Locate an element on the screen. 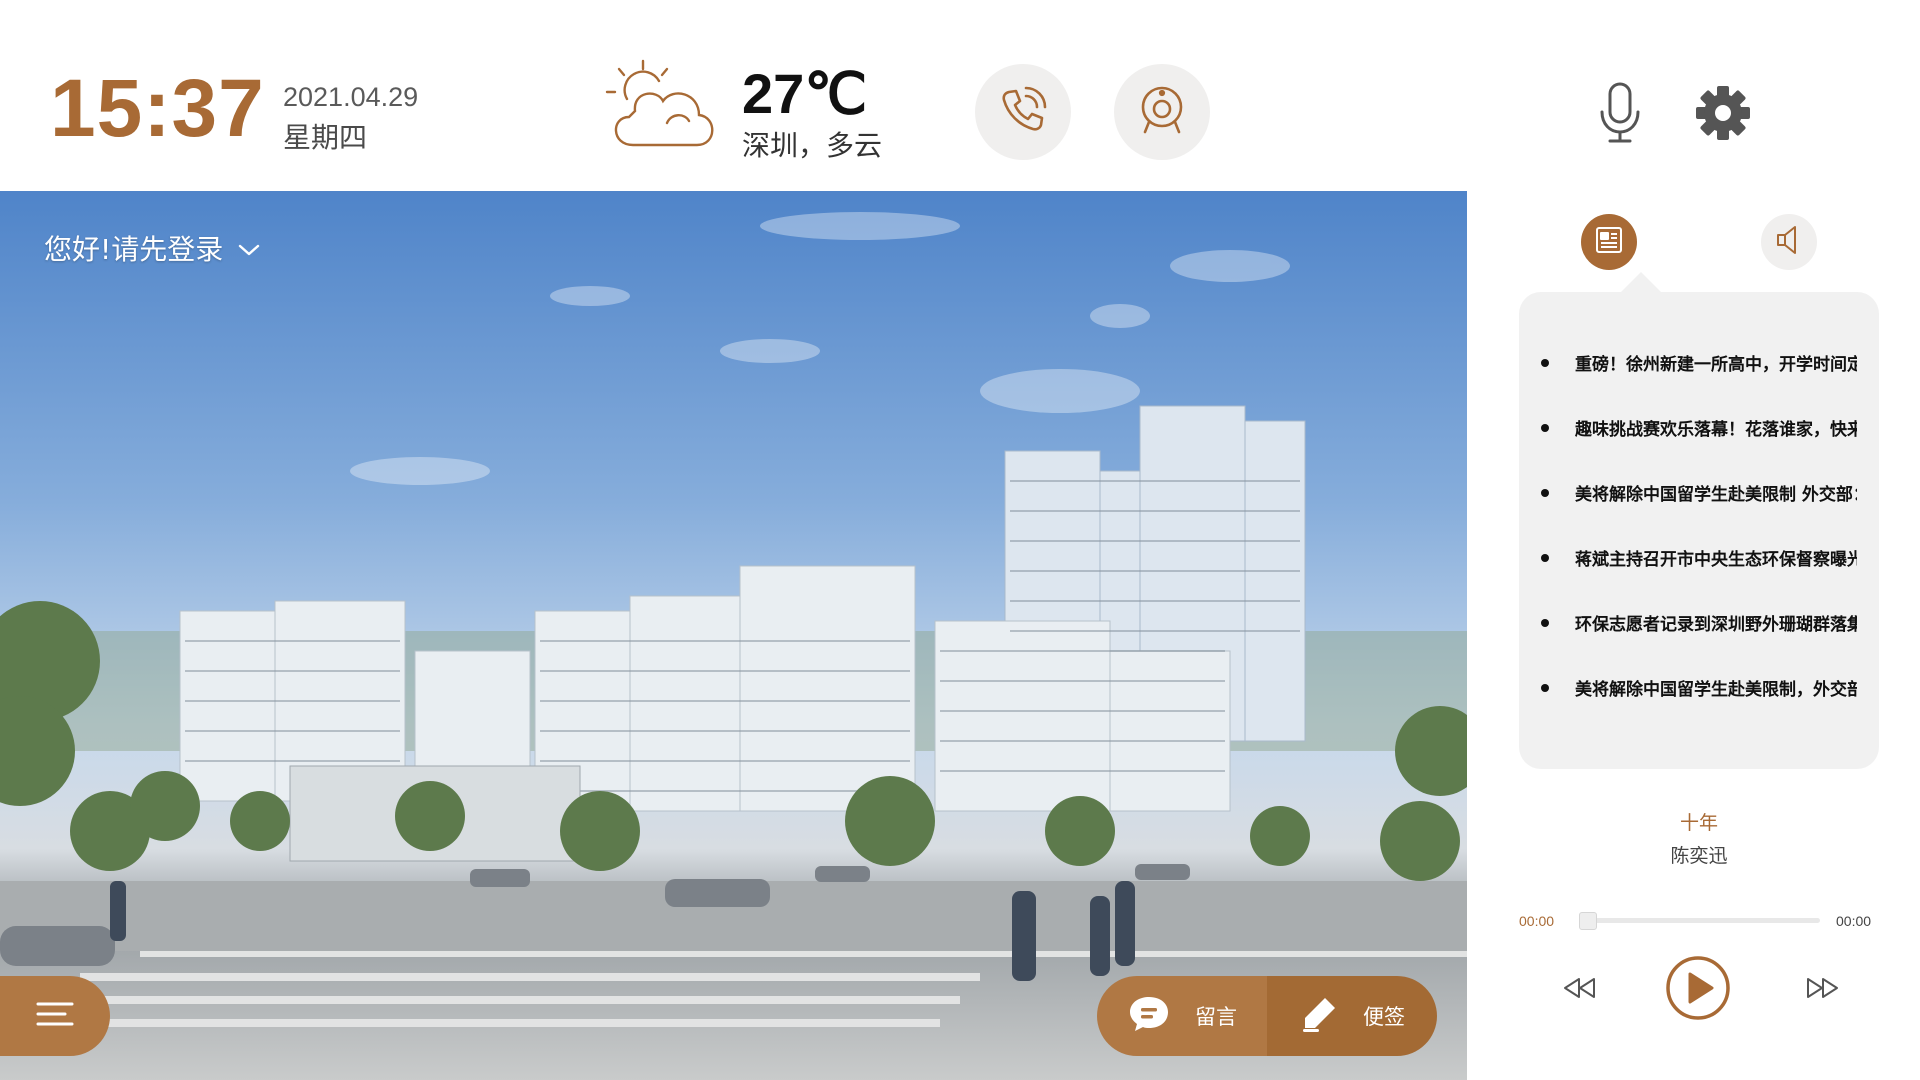  note-button: 便签 is located at coordinates (1352, 1016).